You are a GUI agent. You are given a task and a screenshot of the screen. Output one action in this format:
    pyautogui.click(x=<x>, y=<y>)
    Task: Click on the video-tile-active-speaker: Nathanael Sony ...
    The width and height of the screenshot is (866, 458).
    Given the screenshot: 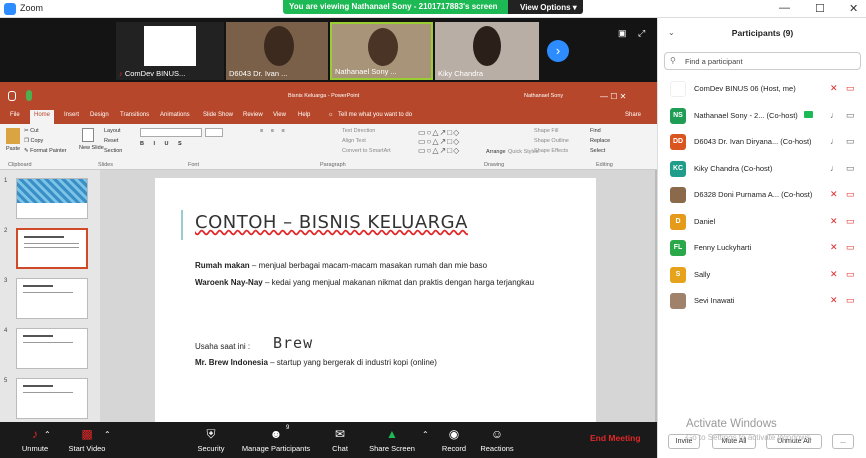 What is the action you would take?
    pyautogui.click(x=381, y=51)
    